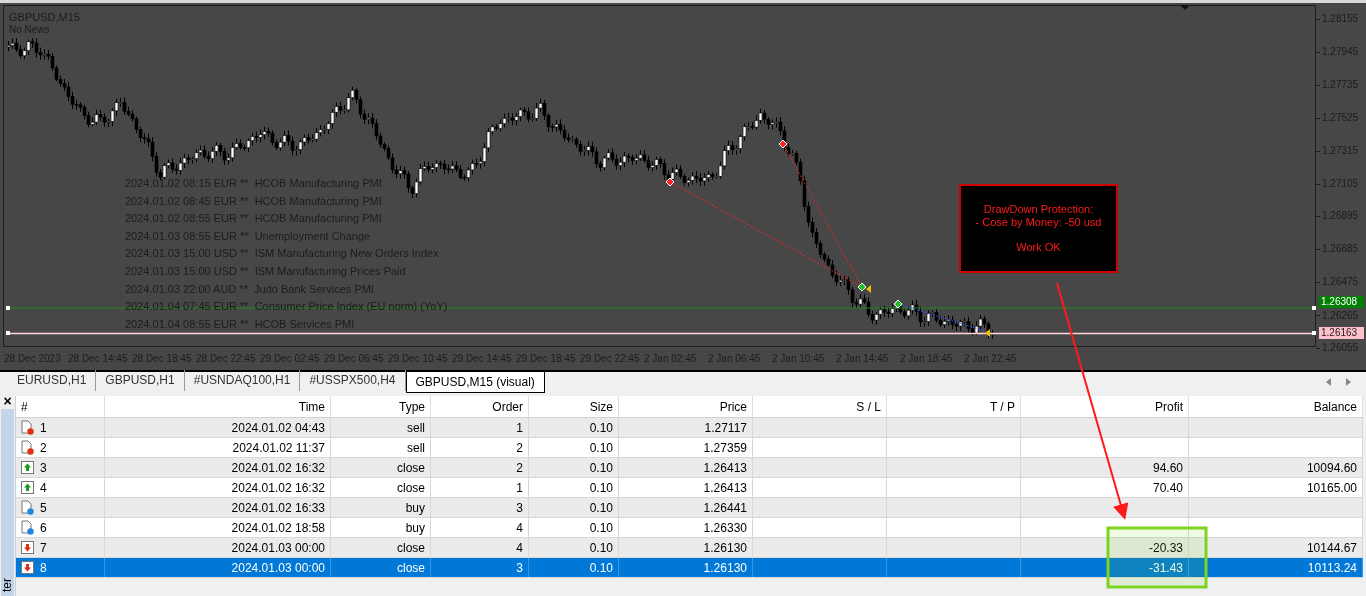  Describe the element at coordinates (1105, 467) in the screenshot. I see `table-cell: 94.60` at that location.